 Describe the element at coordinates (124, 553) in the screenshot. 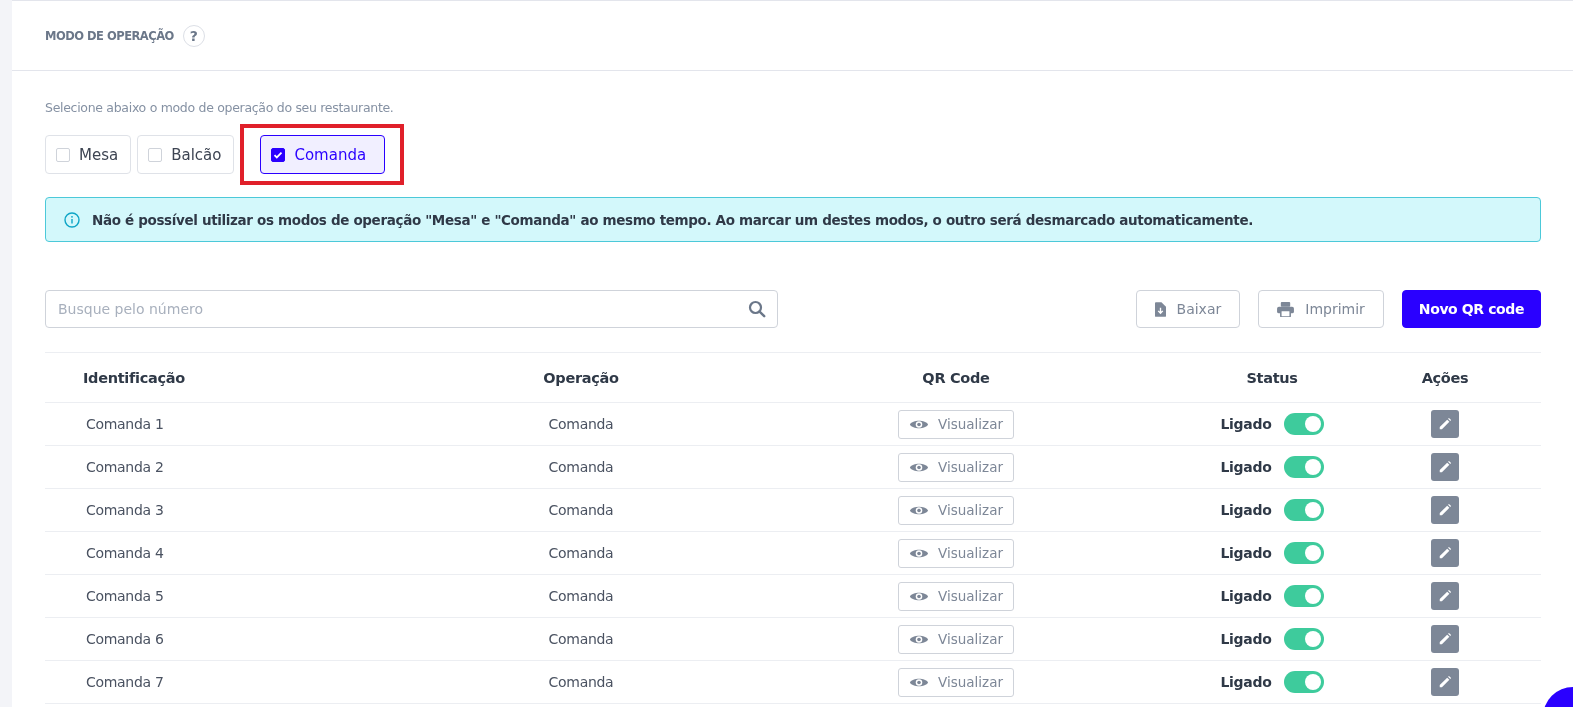

I see `table-cell-text: Comanda 4` at that location.